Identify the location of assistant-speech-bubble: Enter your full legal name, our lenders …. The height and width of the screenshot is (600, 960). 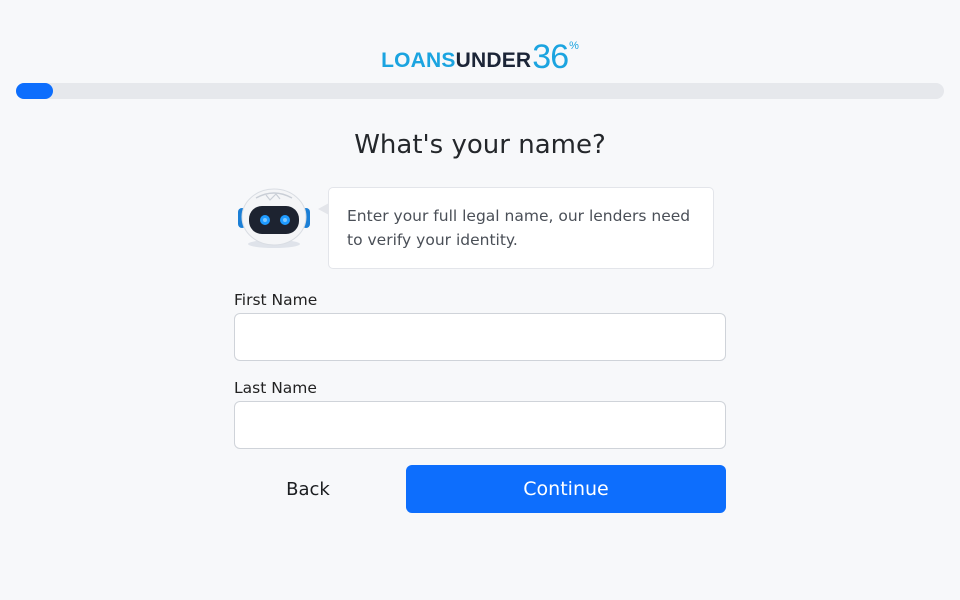
(521, 228).